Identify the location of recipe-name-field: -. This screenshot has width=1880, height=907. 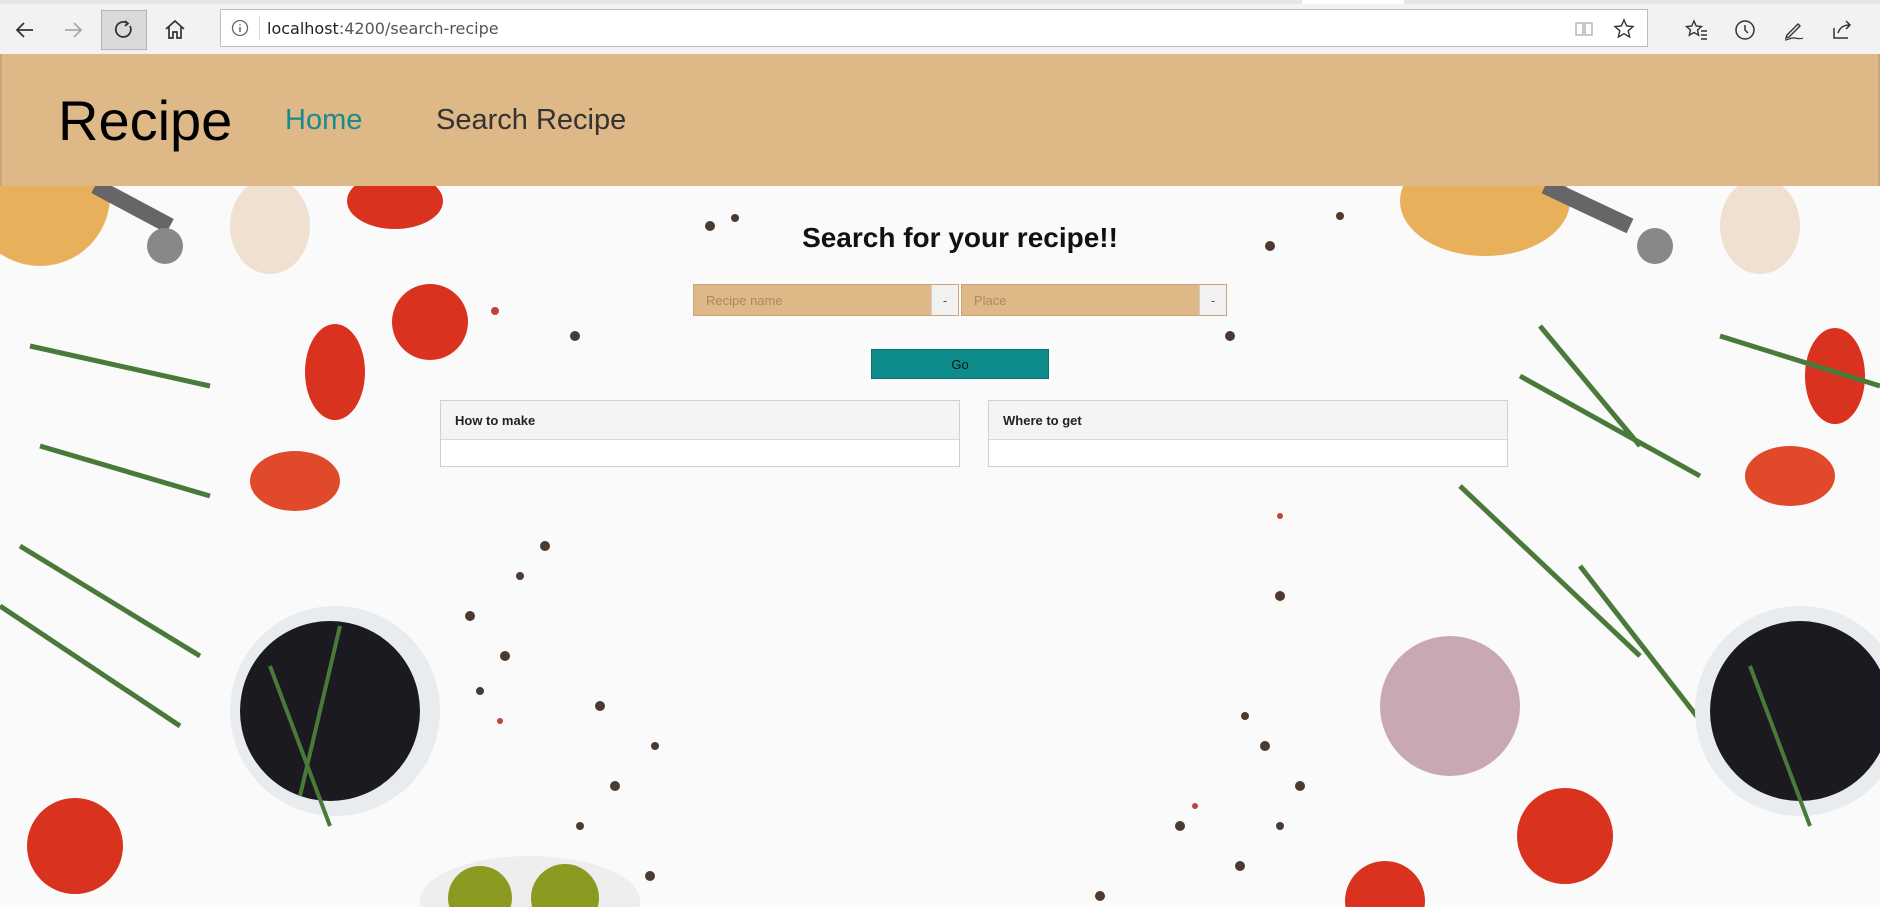
(826, 300).